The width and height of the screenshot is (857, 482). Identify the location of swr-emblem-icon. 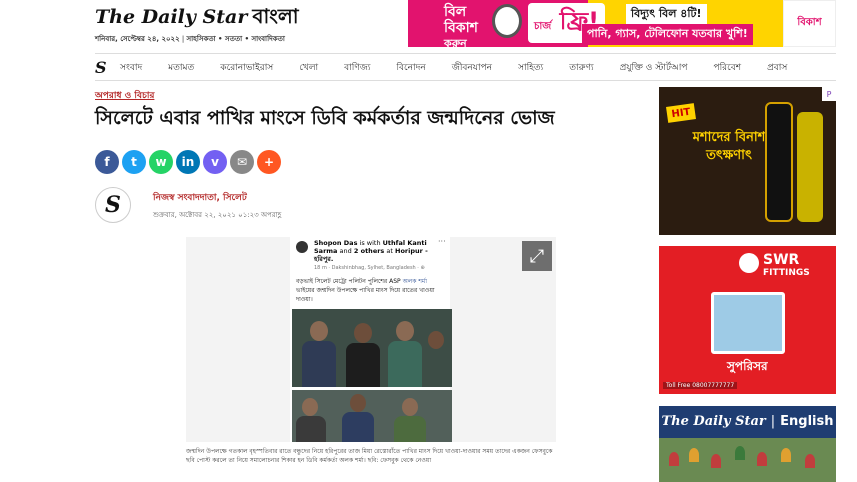
(749, 263).